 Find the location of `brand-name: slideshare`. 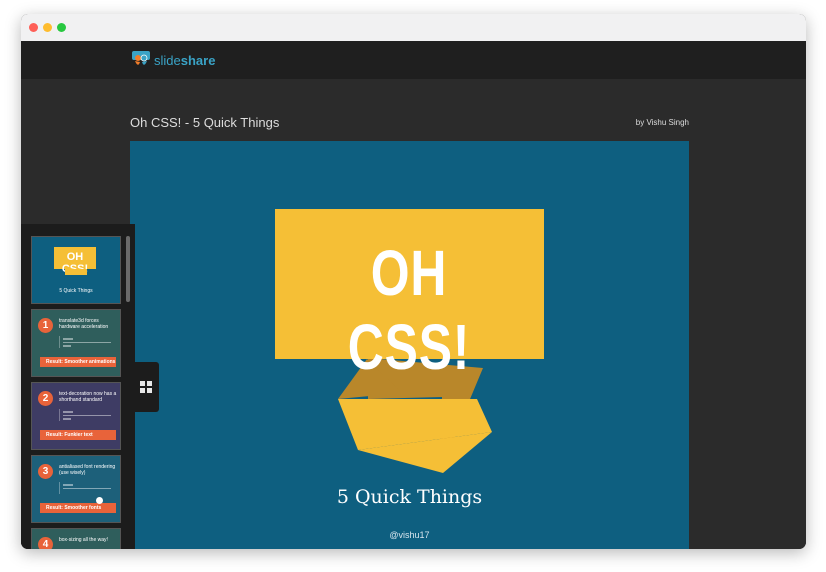

brand-name: slideshare is located at coordinates (184, 60).